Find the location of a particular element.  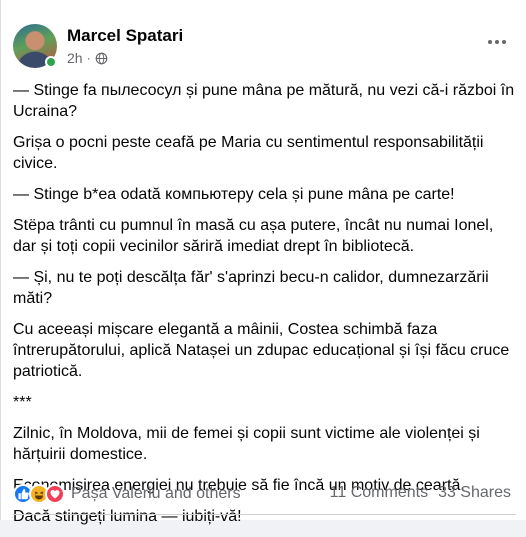

footer-divider is located at coordinates (264, 514).